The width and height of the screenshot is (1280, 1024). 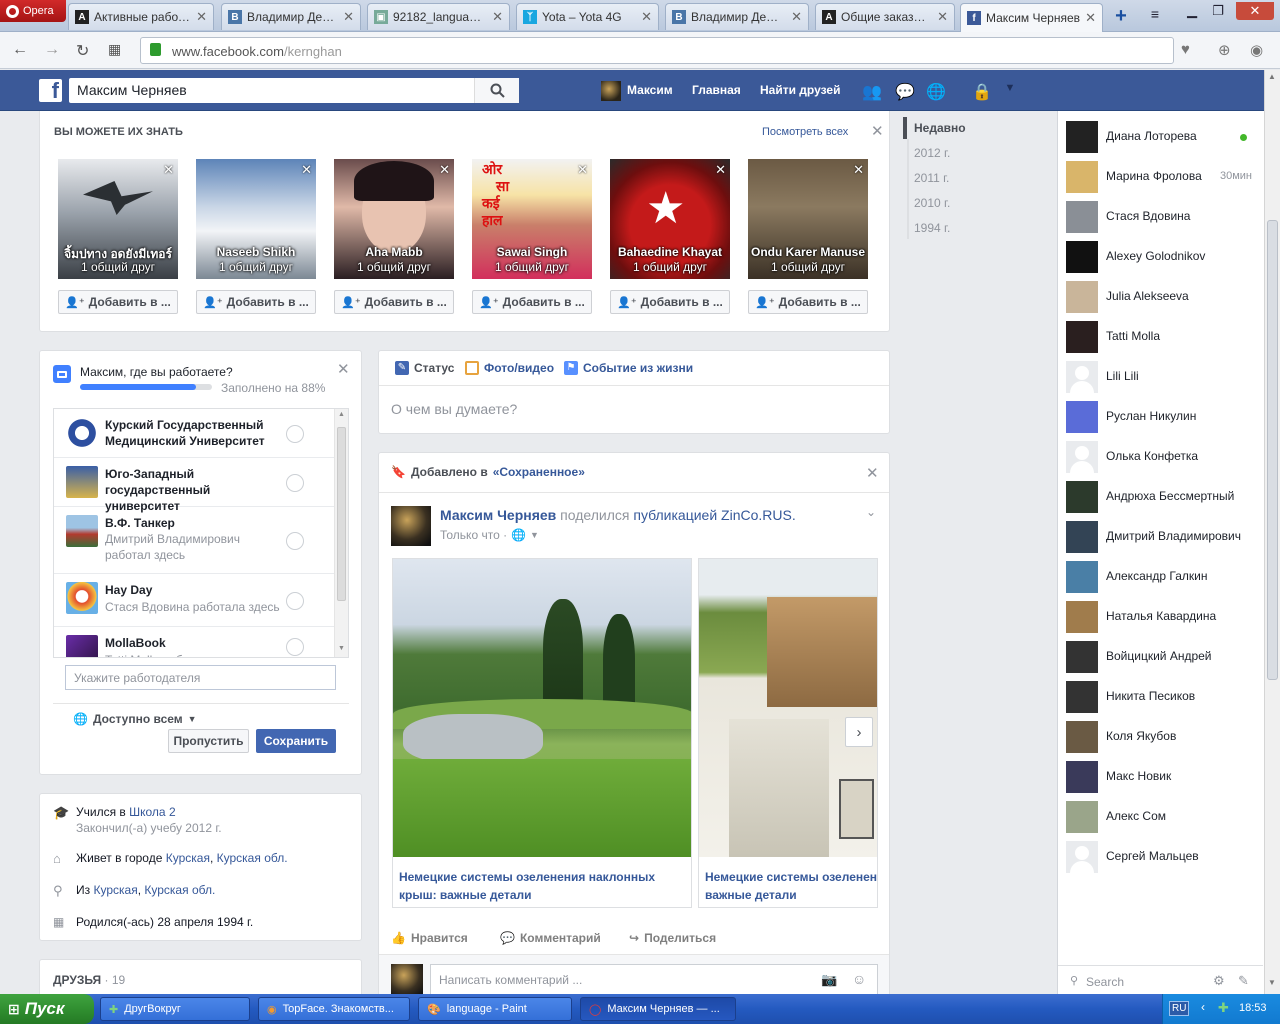 I want to click on timeline-year-link: Недавно, so click(x=940, y=128).